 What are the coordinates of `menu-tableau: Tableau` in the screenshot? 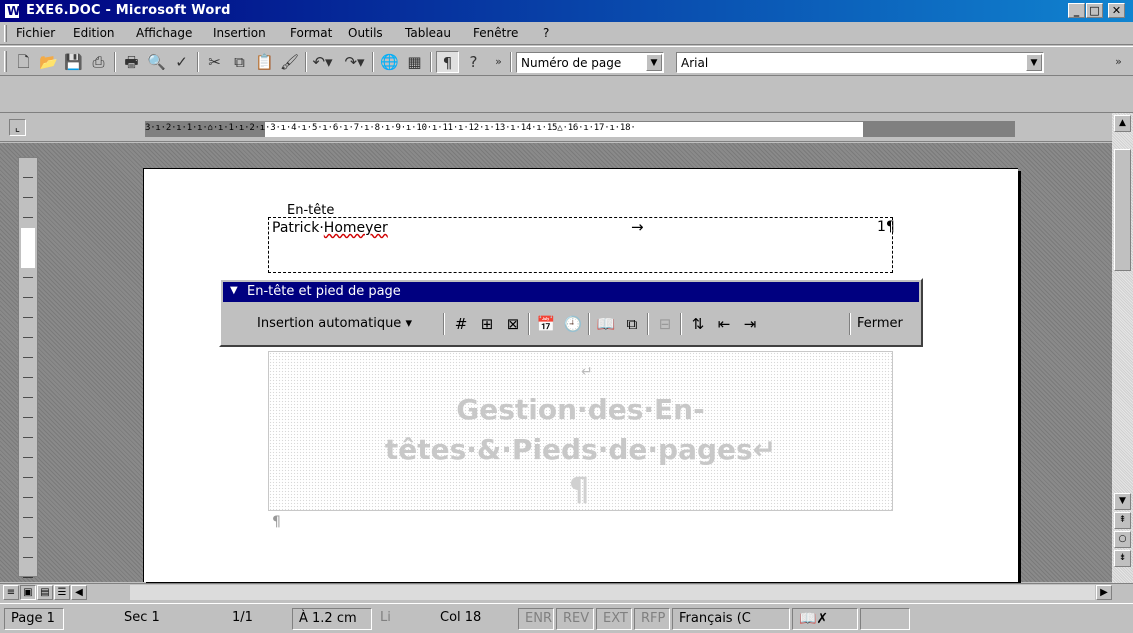 It's located at (428, 33).